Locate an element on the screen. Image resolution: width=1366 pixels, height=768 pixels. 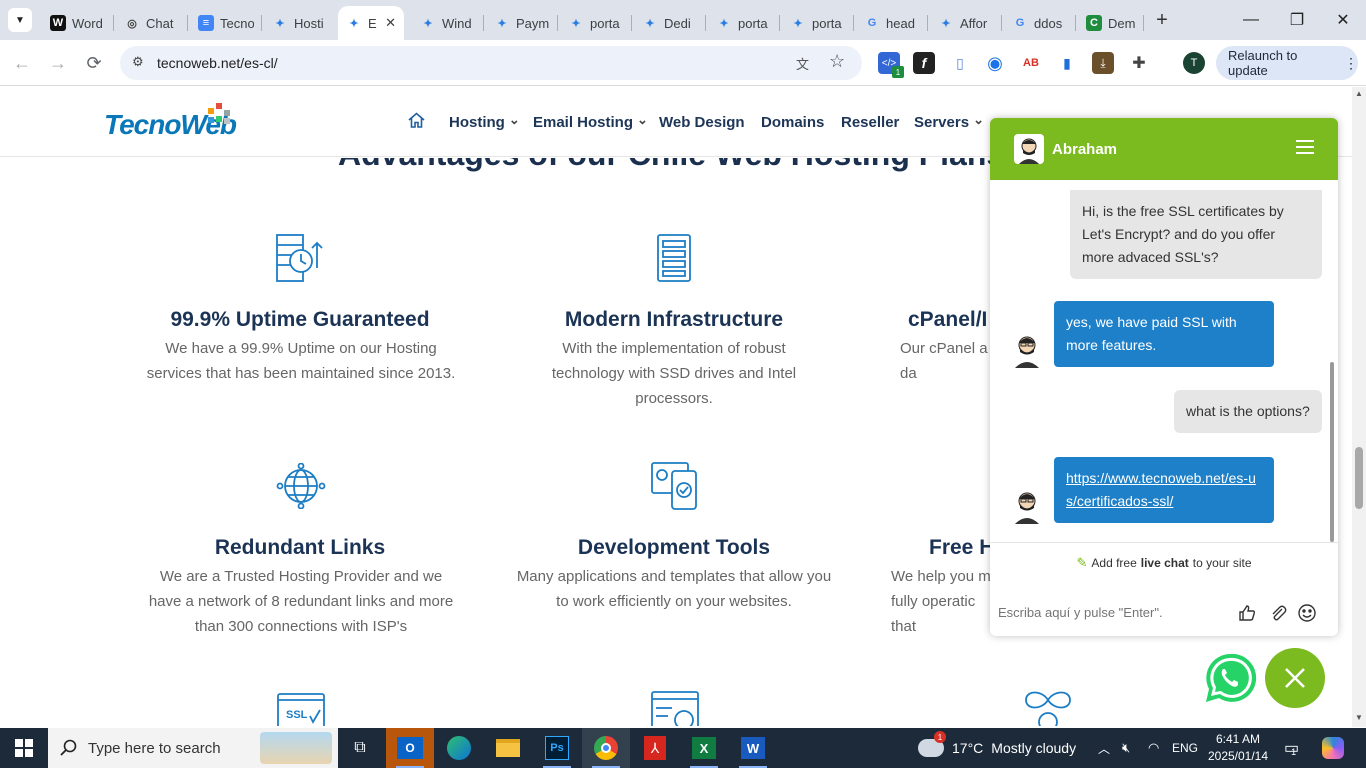
extension-doc-icon: ▯ is located at coordinates (960, 63).